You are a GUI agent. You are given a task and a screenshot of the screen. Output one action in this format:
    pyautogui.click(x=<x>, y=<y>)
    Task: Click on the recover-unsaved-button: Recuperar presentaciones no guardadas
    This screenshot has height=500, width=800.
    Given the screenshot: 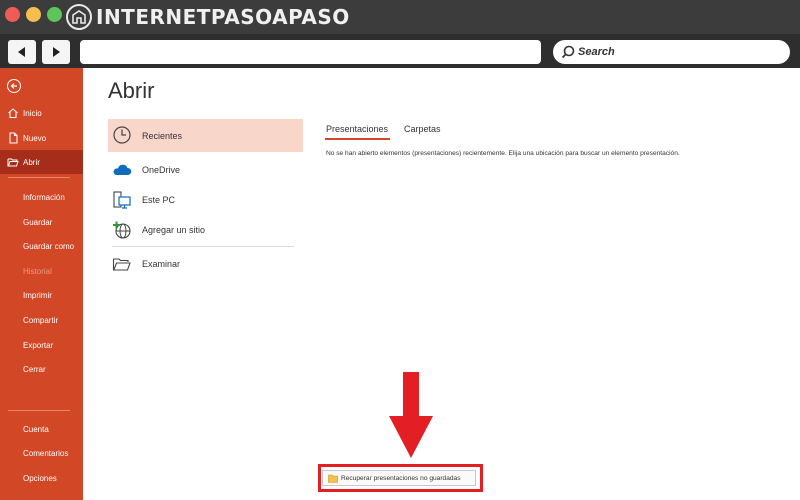 What is the action you would take?
    pyautogui.click(x=399, y=478)
    